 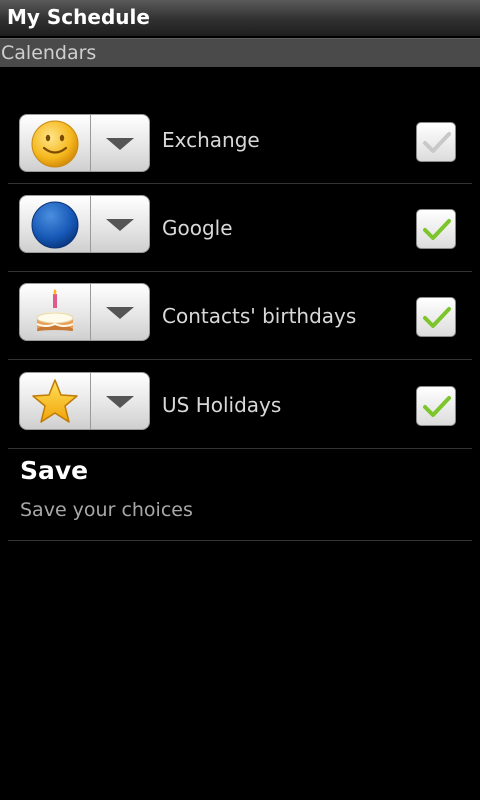 What do you see at coordinates (55, 401) in the screenshot?
I see `star-icon` at bounding box center [55, 401].